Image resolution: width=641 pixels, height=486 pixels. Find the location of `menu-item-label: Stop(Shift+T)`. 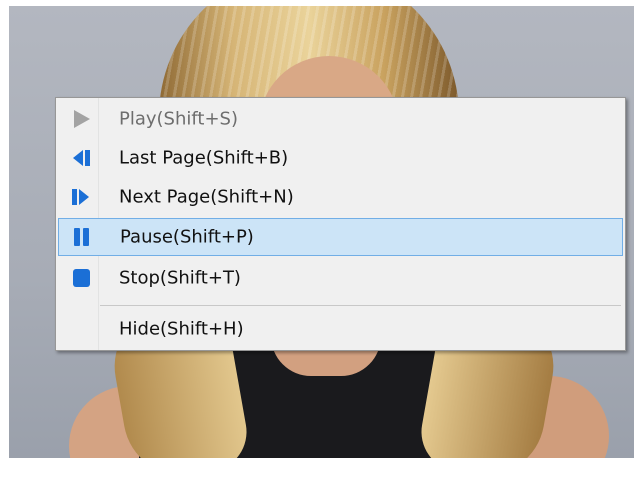

menu-item-label: Stop(Shift+T) is located at coordinates (180, 278).